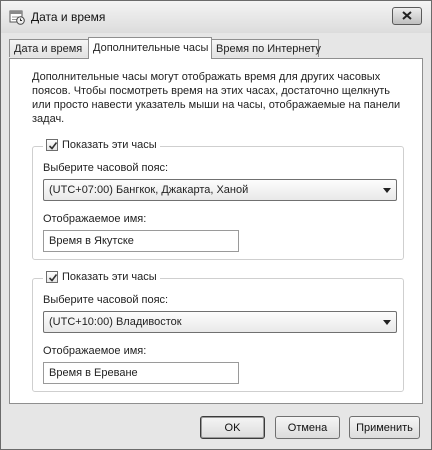 This screenshot has width=432, height=450. I want to click on tab-additional-clocks: Дополнительные часы, so click(150, 48).